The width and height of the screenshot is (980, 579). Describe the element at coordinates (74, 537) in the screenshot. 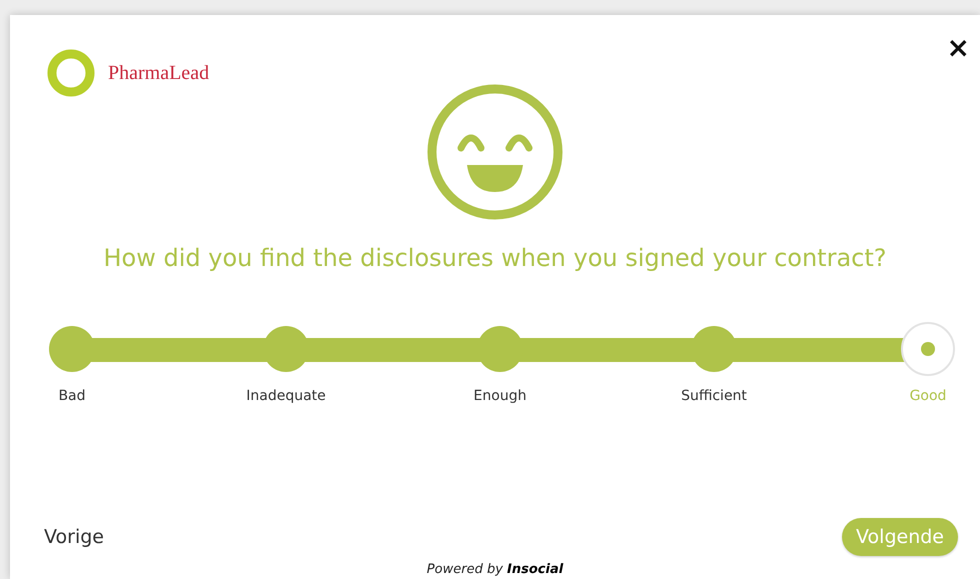

I see `previous-button: Vorige` at that location.